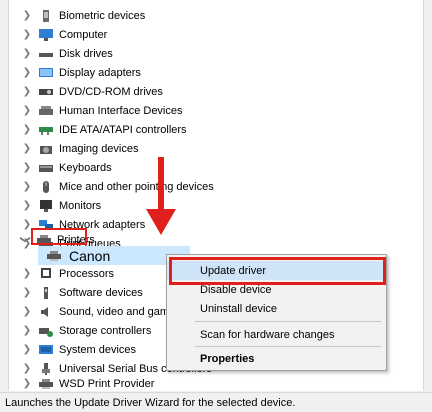 This screenshot has height=412, width=432. I want to click on biometric-icon, so click(46, 15).